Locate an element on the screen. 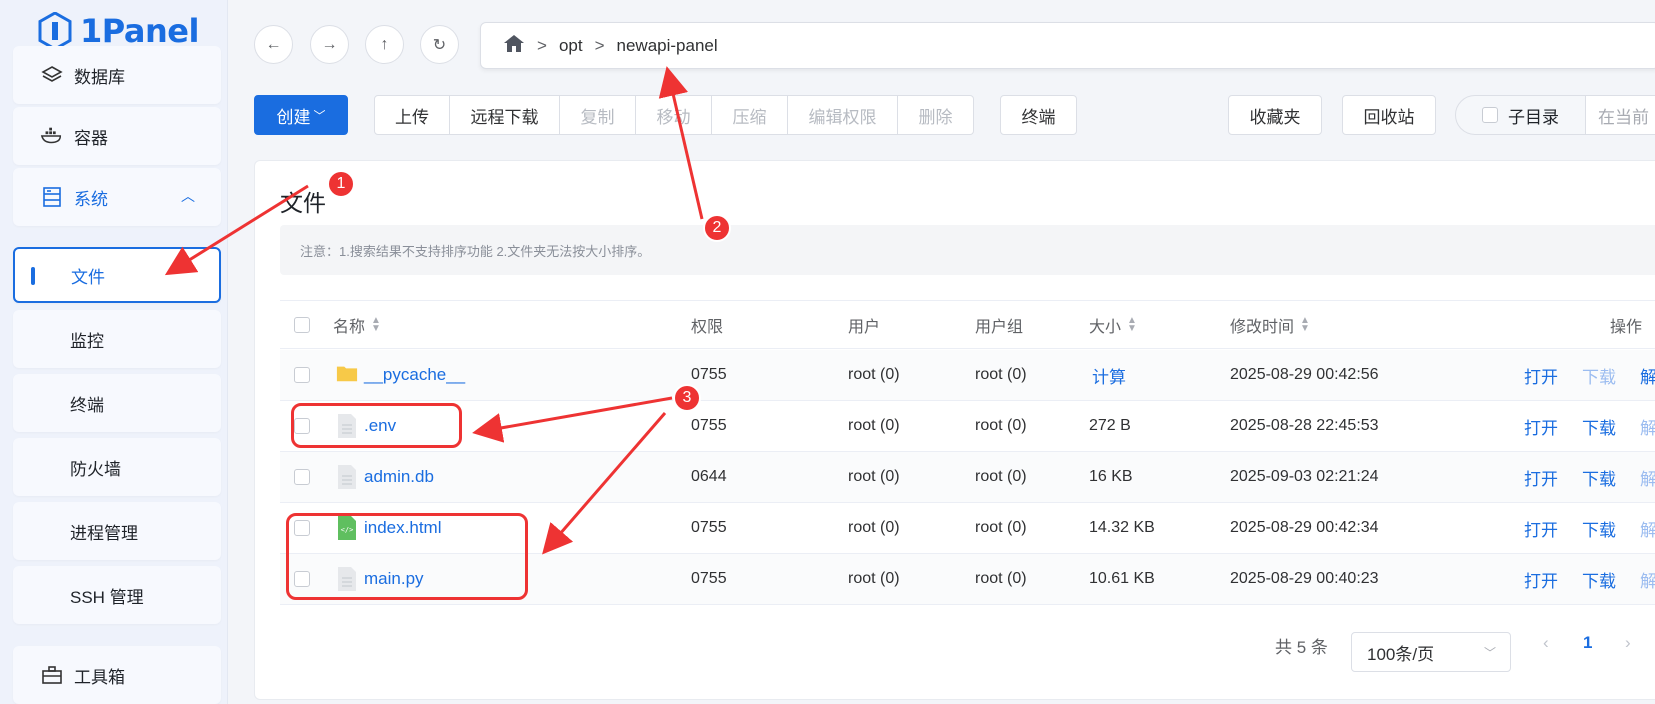 The width and height of the screenshot is (1655, 704). header-ops: 操作 is located at coordinates (1626, 327).